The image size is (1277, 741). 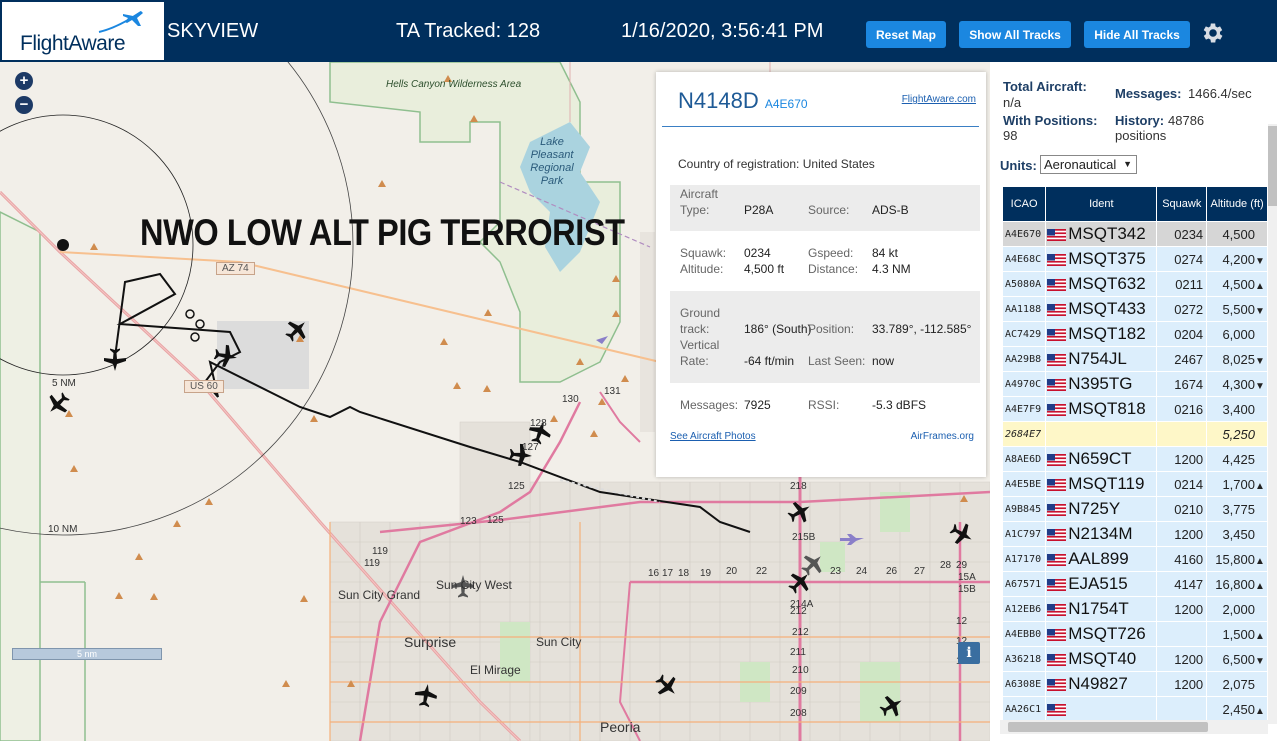 I want to click on squawk-label: Squawk:, so click(x=703, y=253).